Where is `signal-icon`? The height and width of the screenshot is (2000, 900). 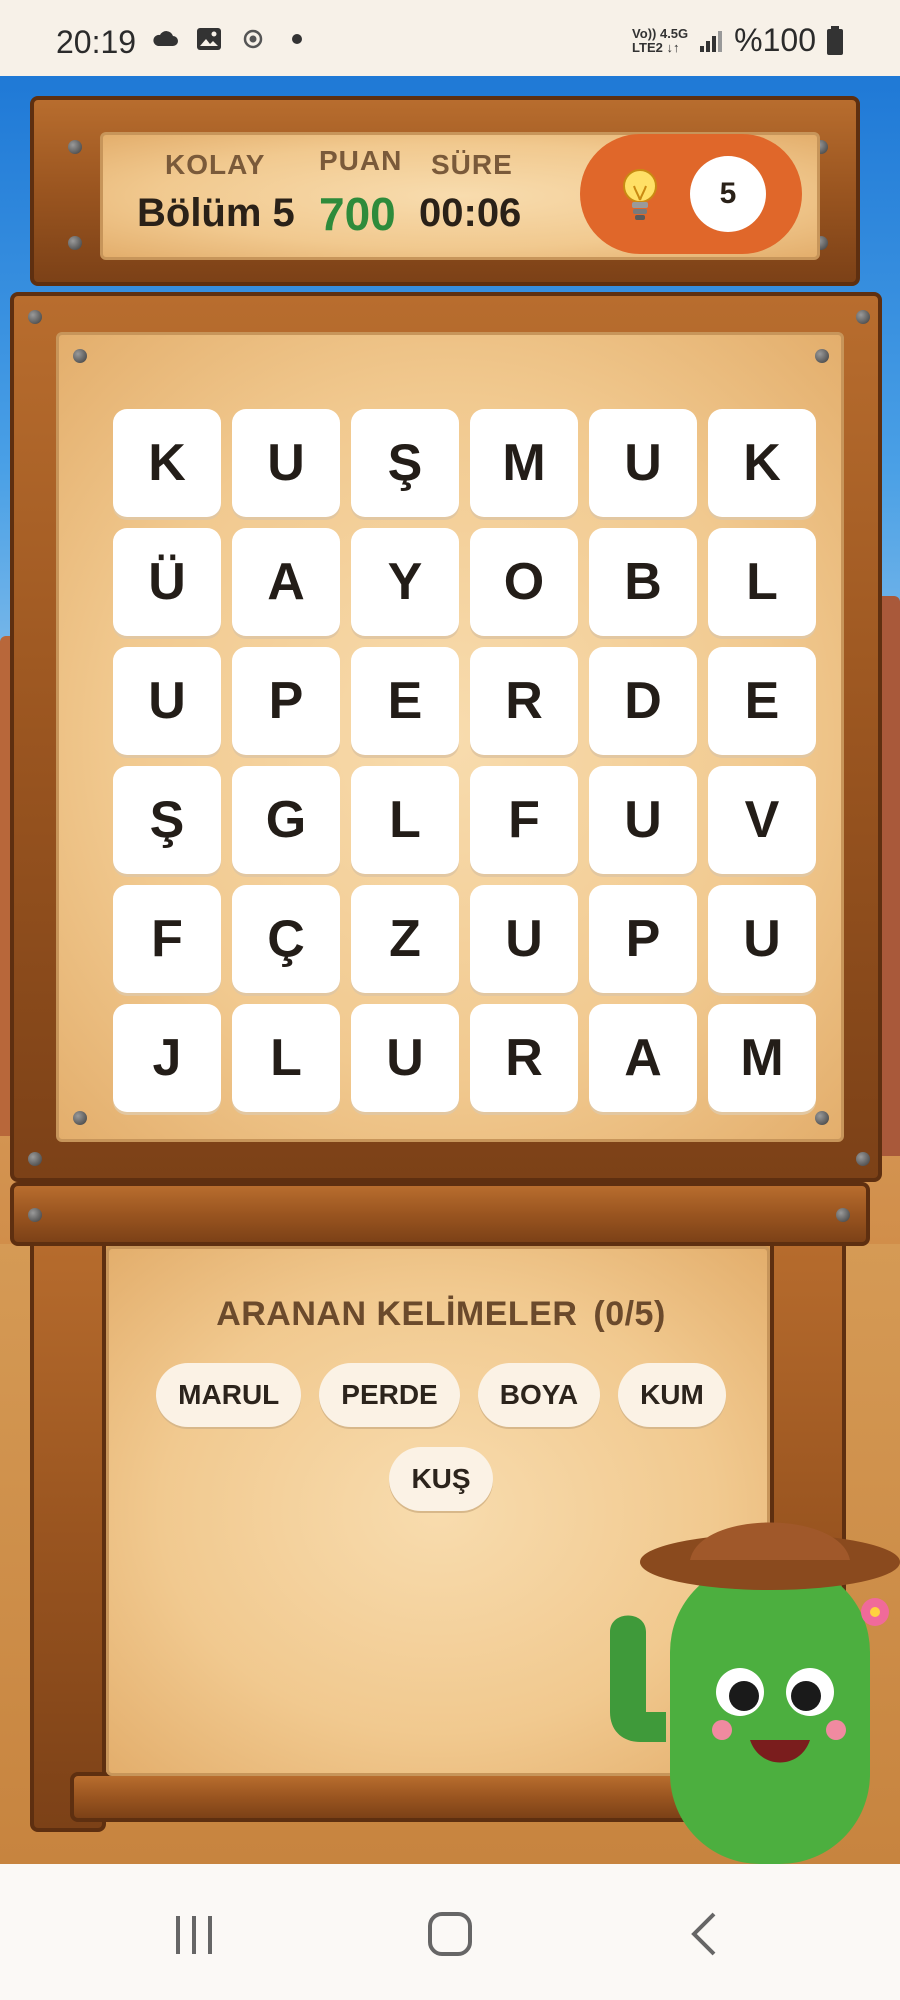 signal-icon is located at coordinates (711, 41).